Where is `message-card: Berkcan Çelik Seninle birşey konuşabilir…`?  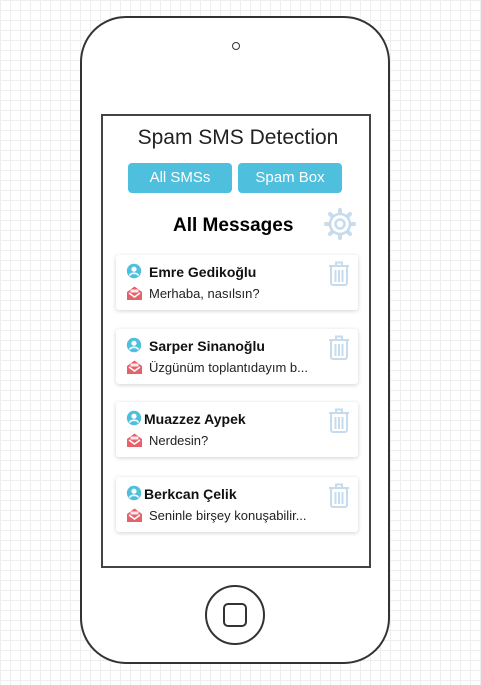
message-card: Berkcan Çelik Seninle birşey konuşabilir… is located at coordinates (237, 504).